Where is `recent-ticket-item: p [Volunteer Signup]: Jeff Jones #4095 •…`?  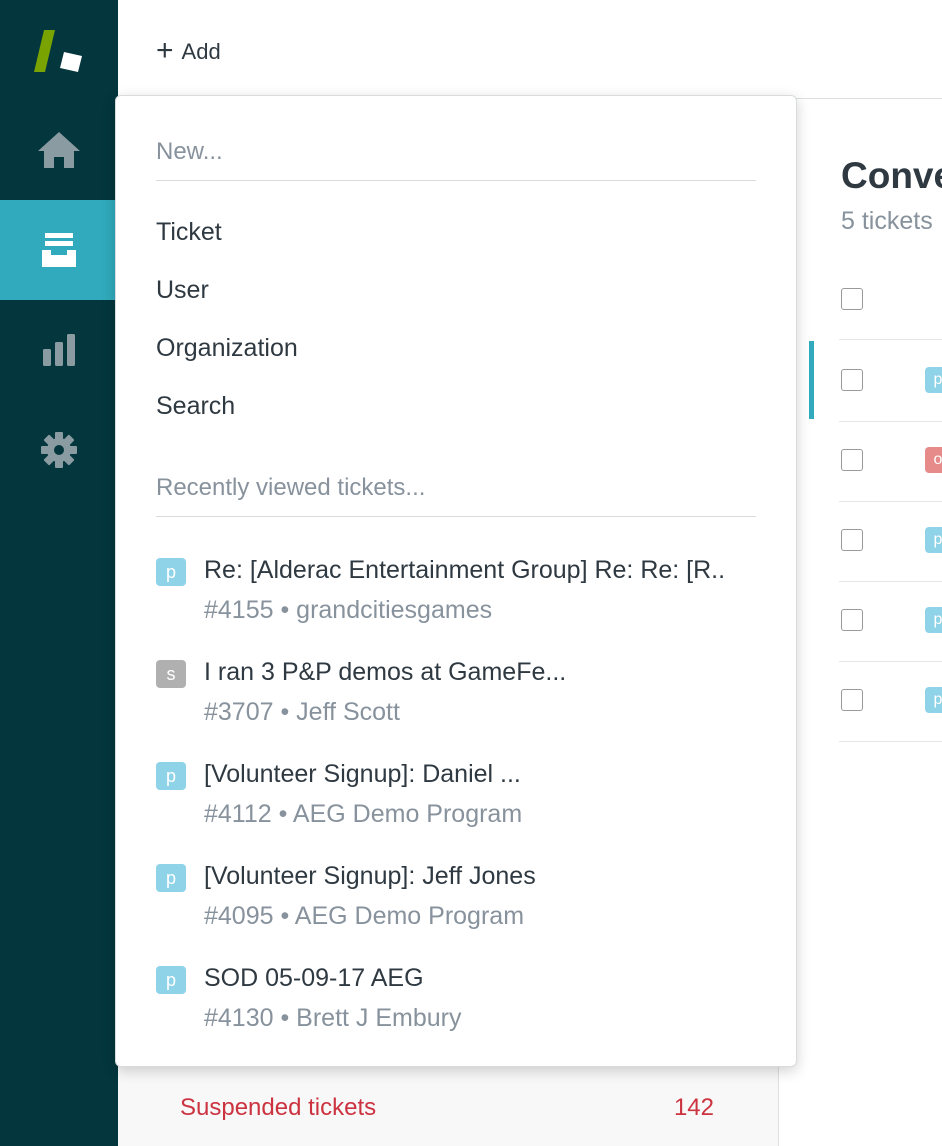
recent-ticket-item: p [Volunteer Signup]: Jeff Jones #4095 •… is located at coordinates (456, 907).